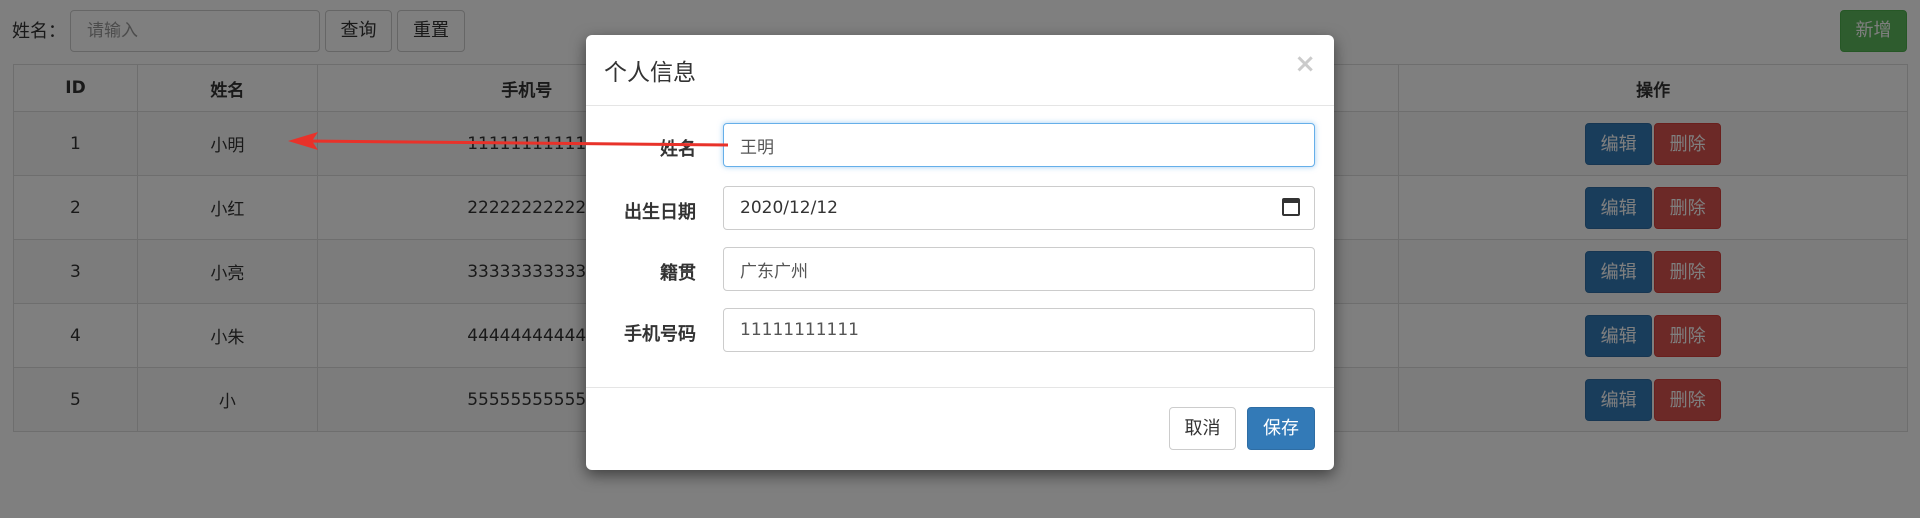  I want to click on birth-date-field: 2020/12/12, so click(1019, 208).